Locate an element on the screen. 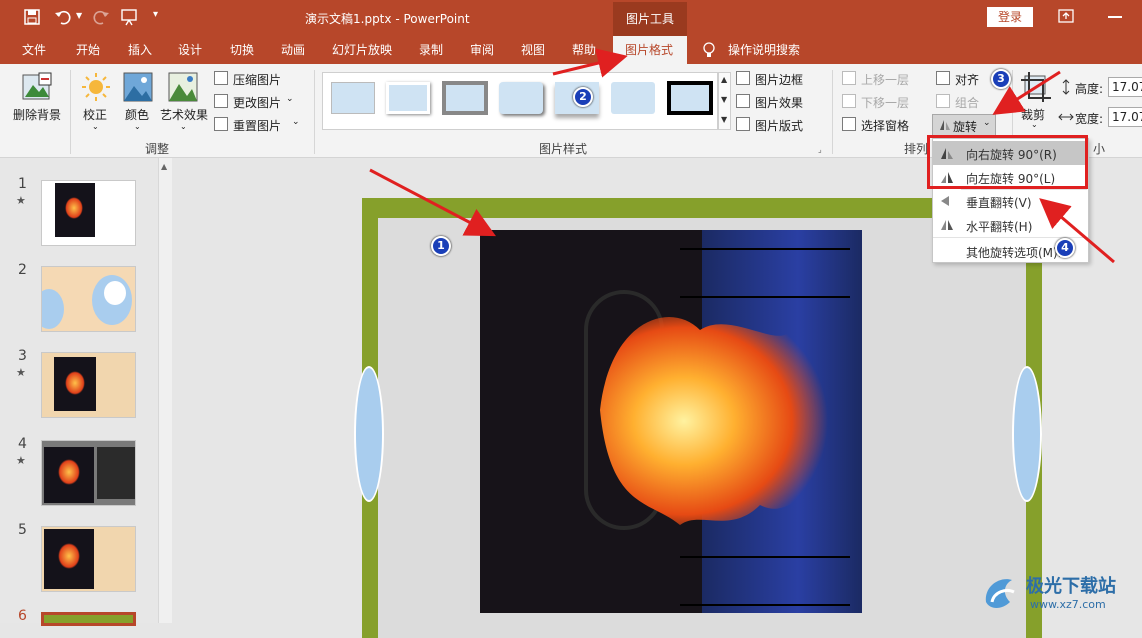 The height and width of the screenshot is (638, 1142). align-button: 对齐 is located at coordinates (966, 80).